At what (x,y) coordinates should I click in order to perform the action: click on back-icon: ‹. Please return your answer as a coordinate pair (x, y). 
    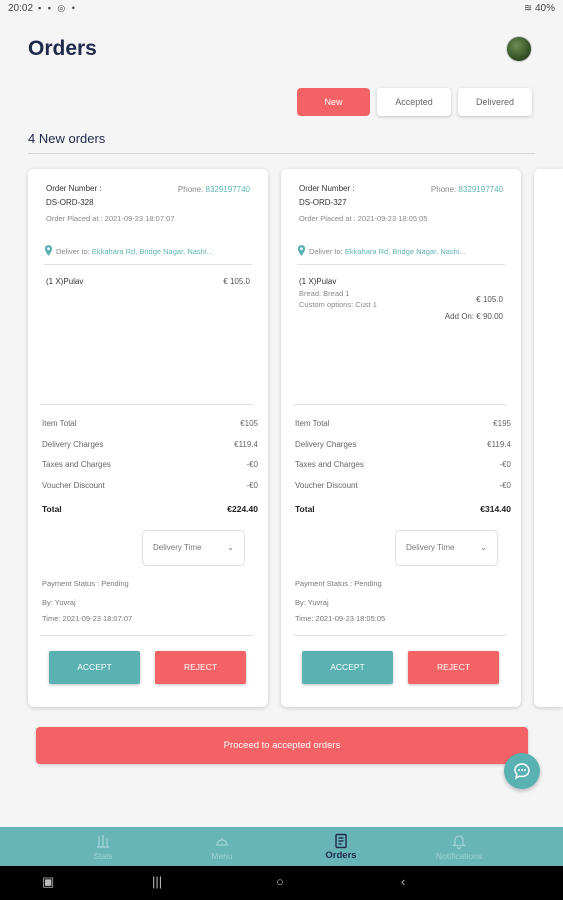
    Looking at the image, I should click on (403, 881).